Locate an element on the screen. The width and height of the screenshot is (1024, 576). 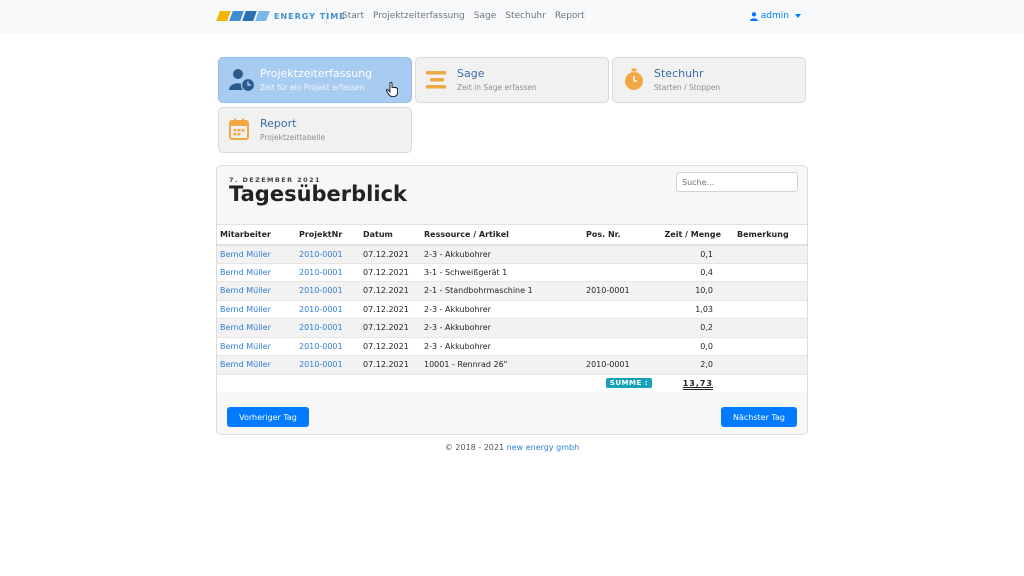
tile-title: Report is located at coordinates (278, 123).